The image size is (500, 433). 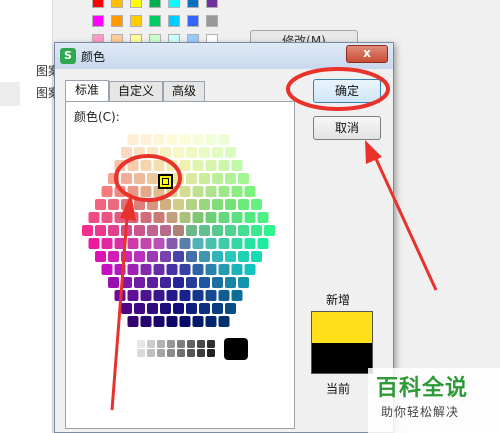 What do you see at coordinates (236, 349) in the screenshot?
I see `black-swatch` at bounding box center [236, 349].